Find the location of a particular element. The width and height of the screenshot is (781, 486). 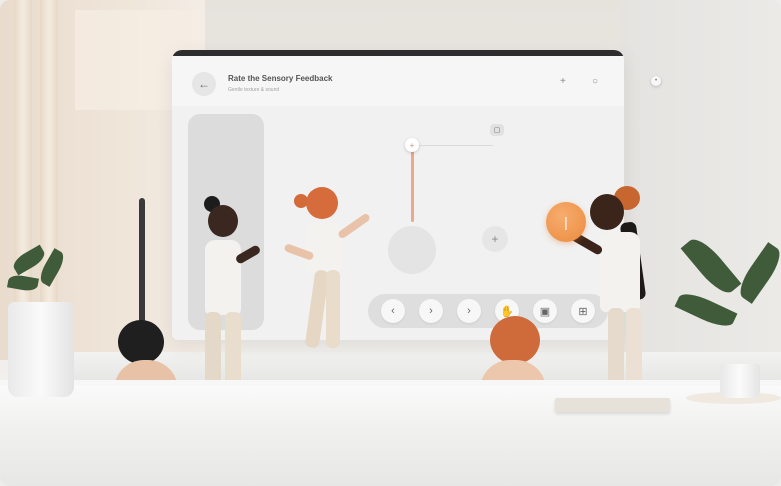

grid-button: ⊞ is located at coordinates (583, 311).